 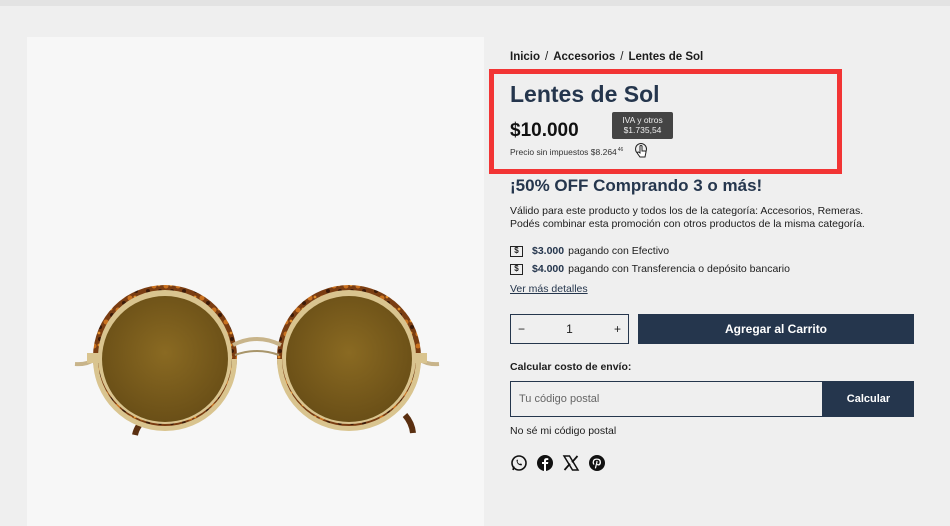 I want to click on payment-option-cash: $ $3.000 pagando con Efectivo, so click(x=589, y=251).